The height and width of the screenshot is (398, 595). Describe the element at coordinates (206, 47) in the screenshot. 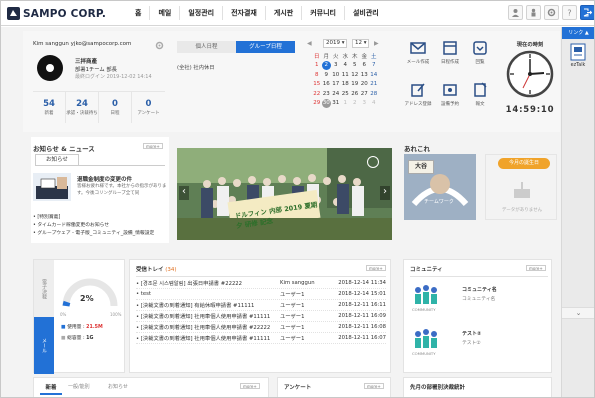

I see `tab-personal-schedule: 個人日程` at that location.